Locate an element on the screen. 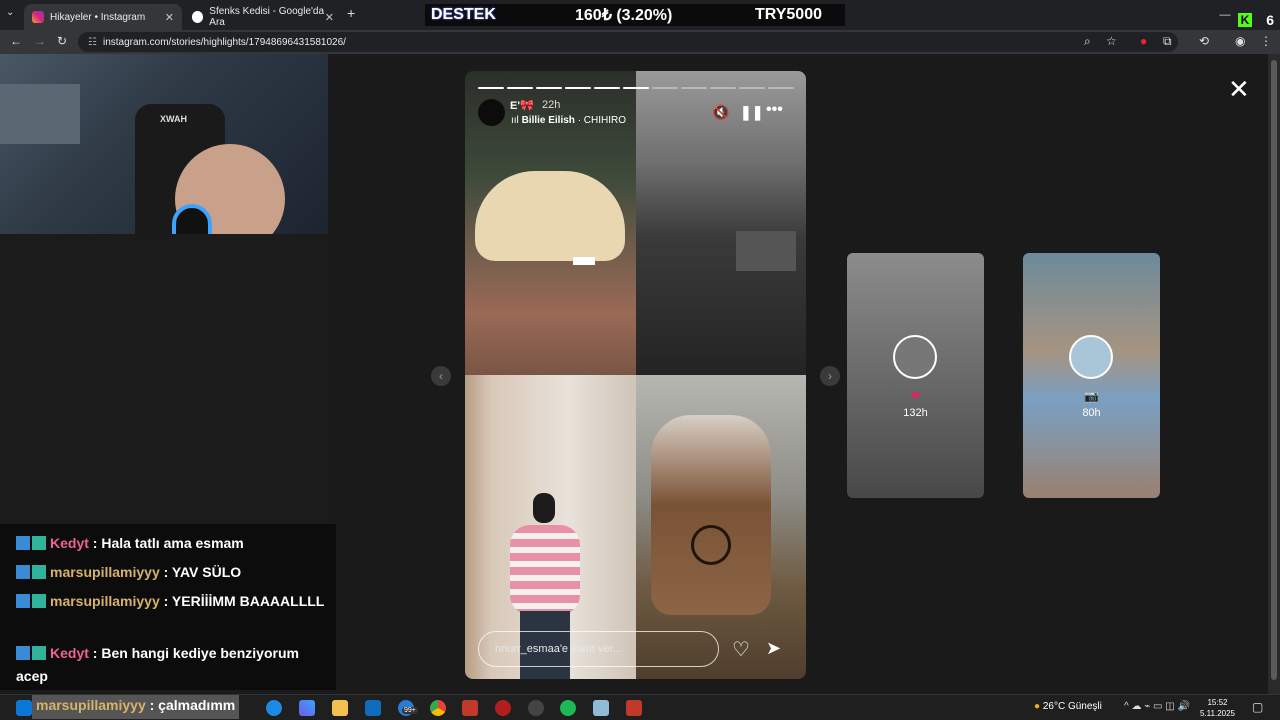  license-plate is located at coordinates (584, 261).